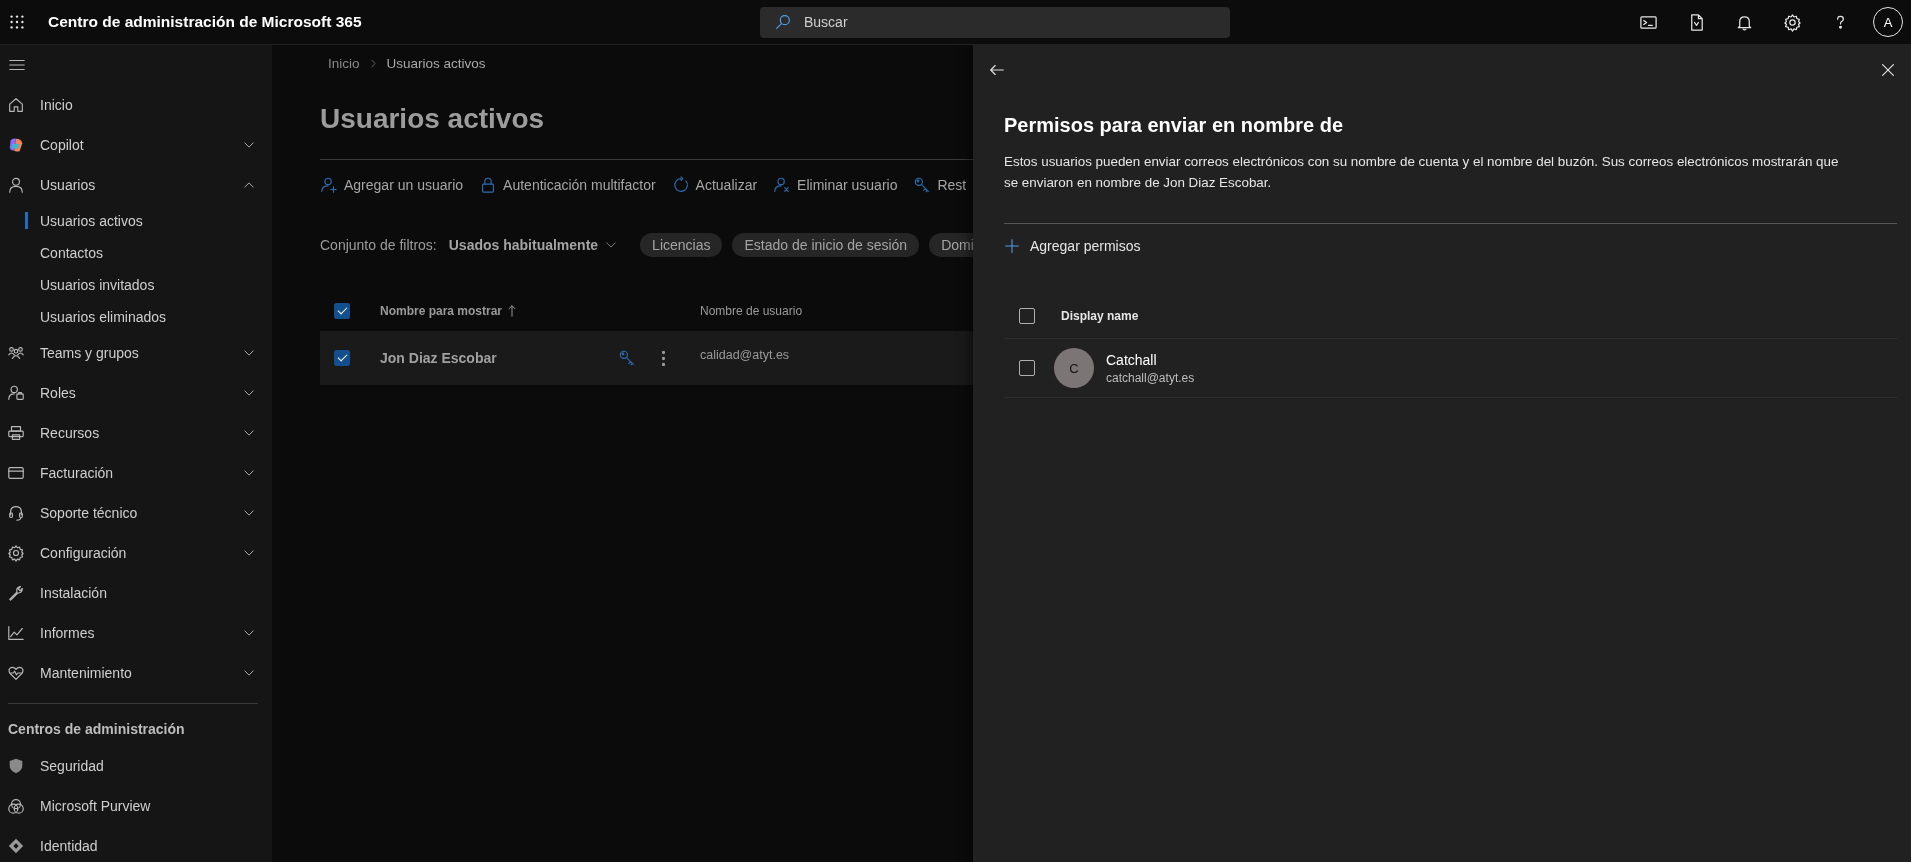 The width and height of the screenshot is (1911, 862). Describe the element at coordinates (136, 185) in the screenshot. I see `nav-item: Usuarios` at that location.